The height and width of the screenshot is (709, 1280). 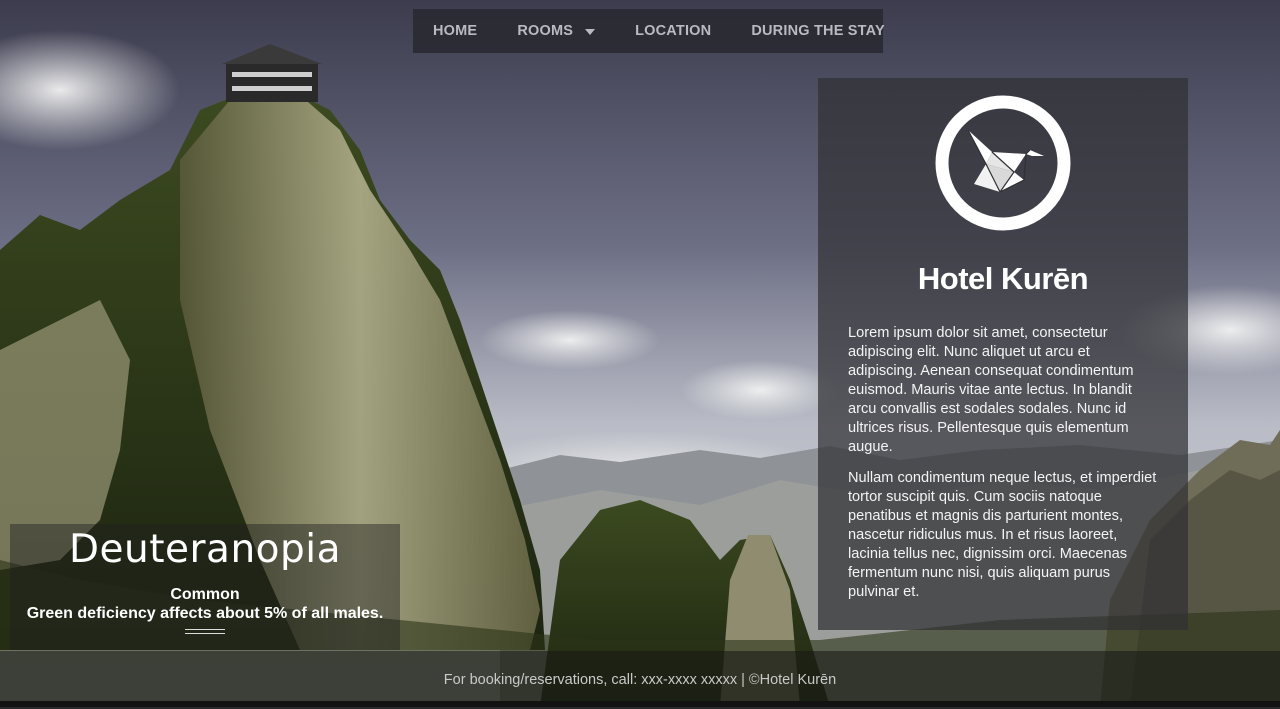 I want to click on main-nav: HOME ROOMS LOCATION DURING THE STAY, so click(x=649, y=31).